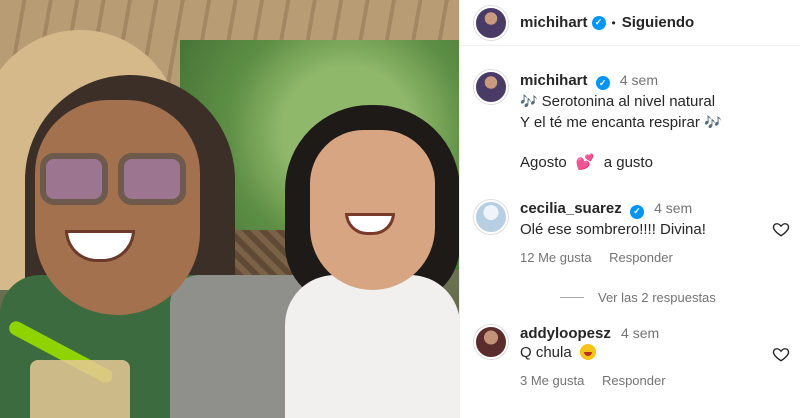  Describe the element at coordinates (610, 122) in the screenshot. I see `caption-line-2: Y el té me encanta respirar` at that location.